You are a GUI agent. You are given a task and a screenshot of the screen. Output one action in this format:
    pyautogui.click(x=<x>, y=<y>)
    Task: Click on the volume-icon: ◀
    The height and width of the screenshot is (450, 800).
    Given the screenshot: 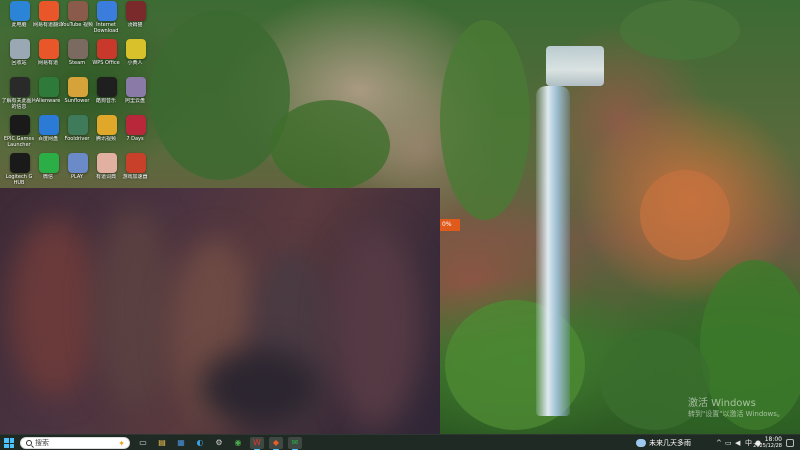 What is the action you would take?
    pyautogui.click(x=737, y=443)
    